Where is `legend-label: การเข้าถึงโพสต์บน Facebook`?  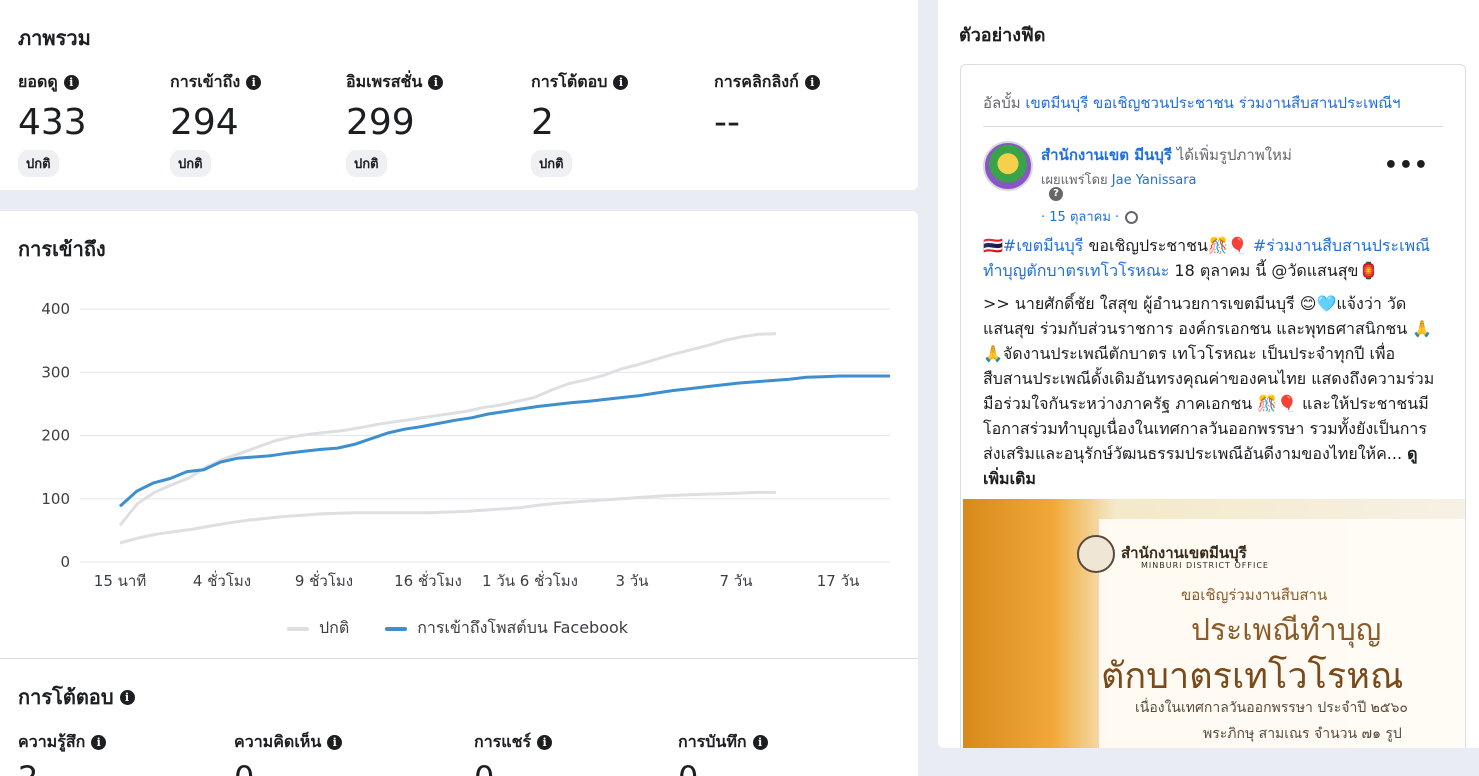
legend-label: การเข้าถึงโพสต์บน Facebook is located at coordinates (523, 627).